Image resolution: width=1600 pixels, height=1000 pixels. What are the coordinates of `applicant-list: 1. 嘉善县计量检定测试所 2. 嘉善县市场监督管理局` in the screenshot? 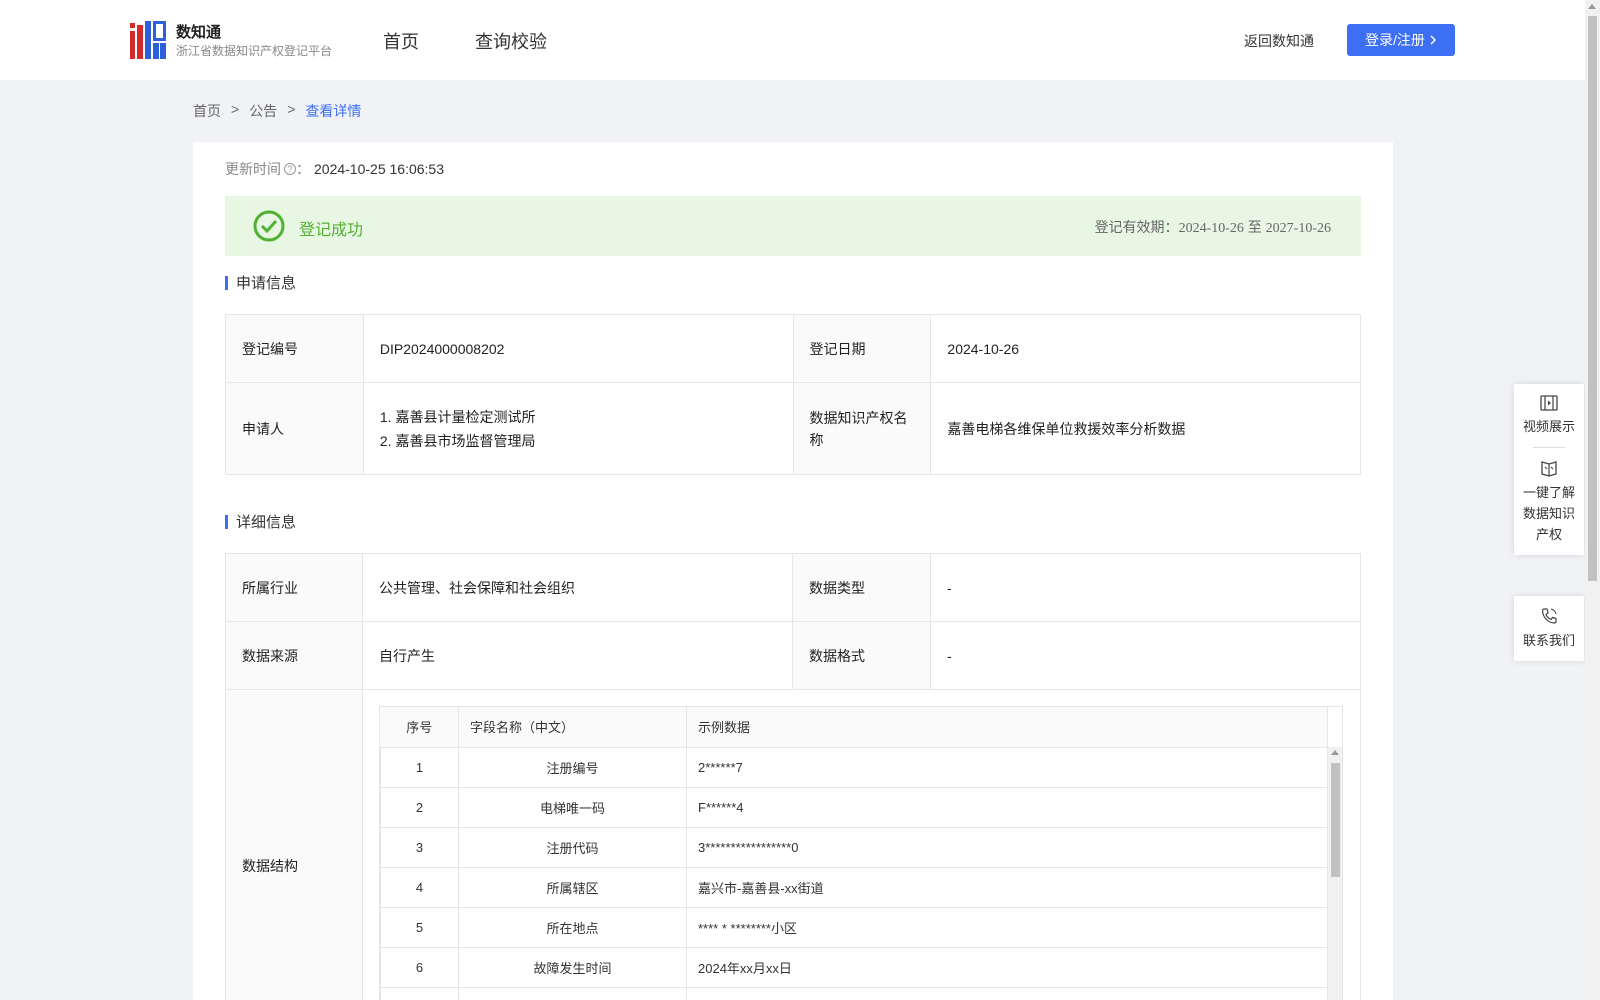 It's located at (578, 428).